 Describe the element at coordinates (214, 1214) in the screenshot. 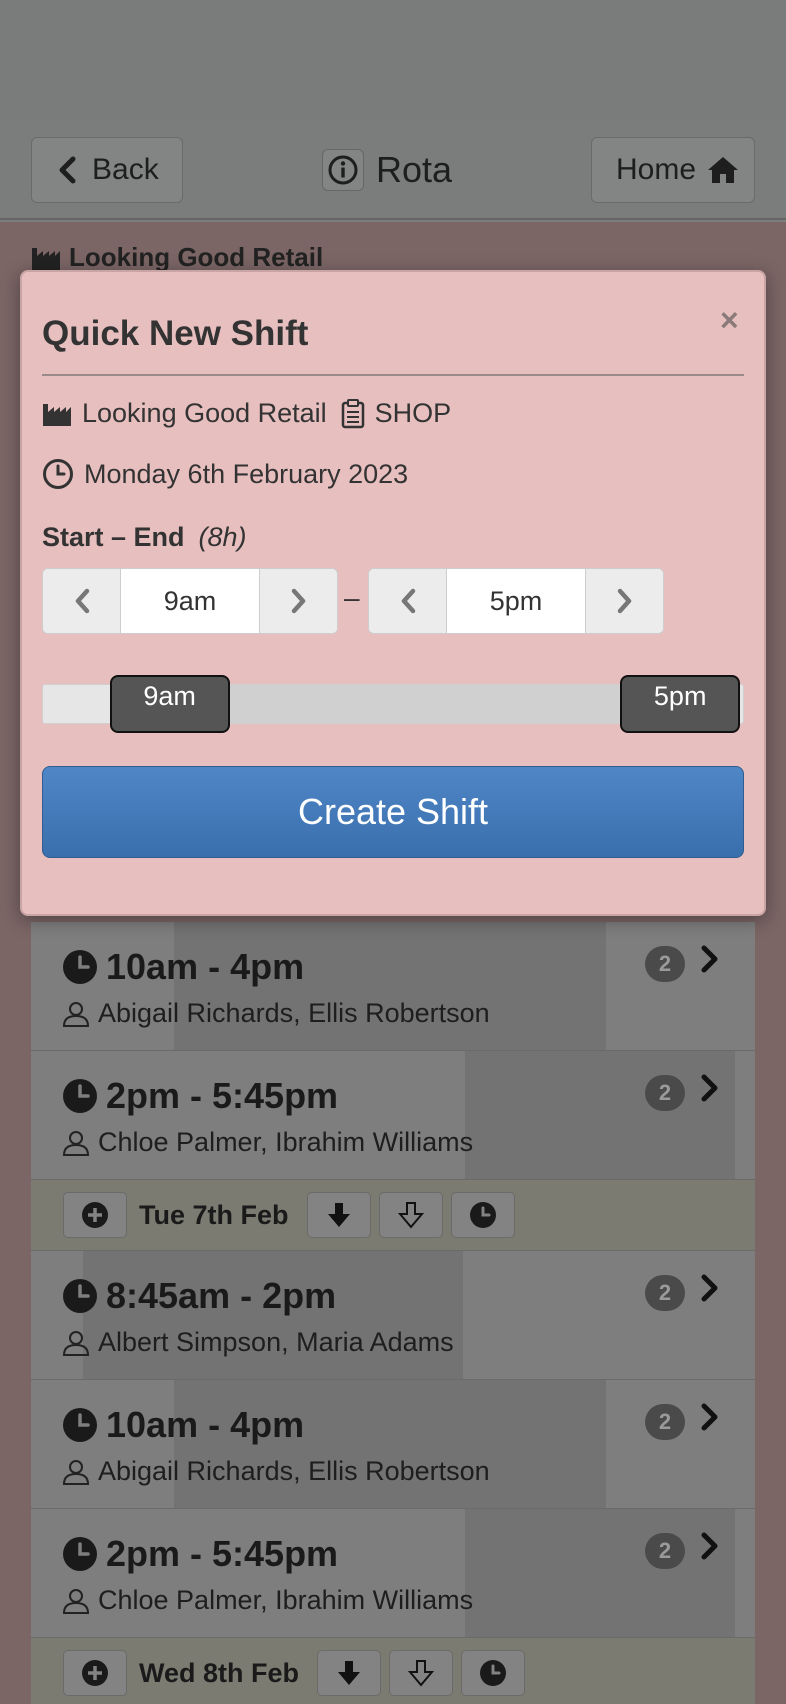

I see `day-label: Tue 7th Feb` at that location.